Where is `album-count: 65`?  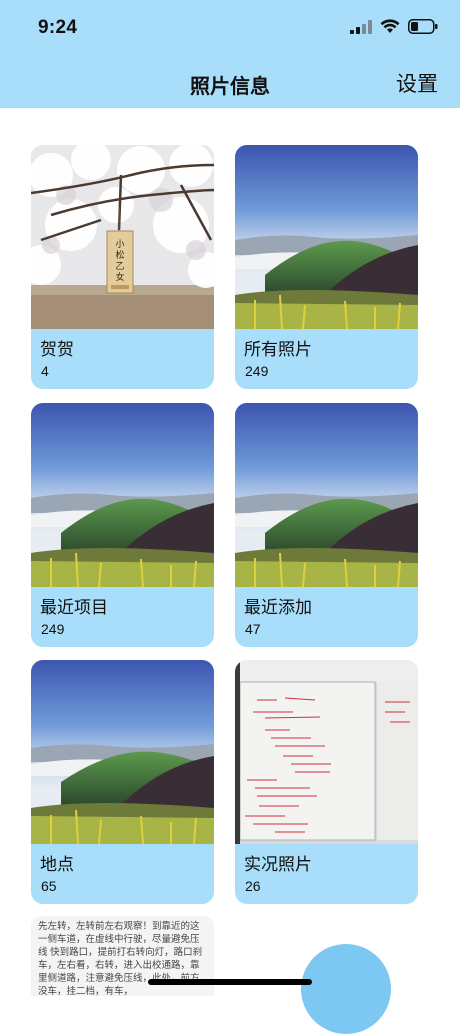 album-count: 65 is located at coordinates (49, 886).